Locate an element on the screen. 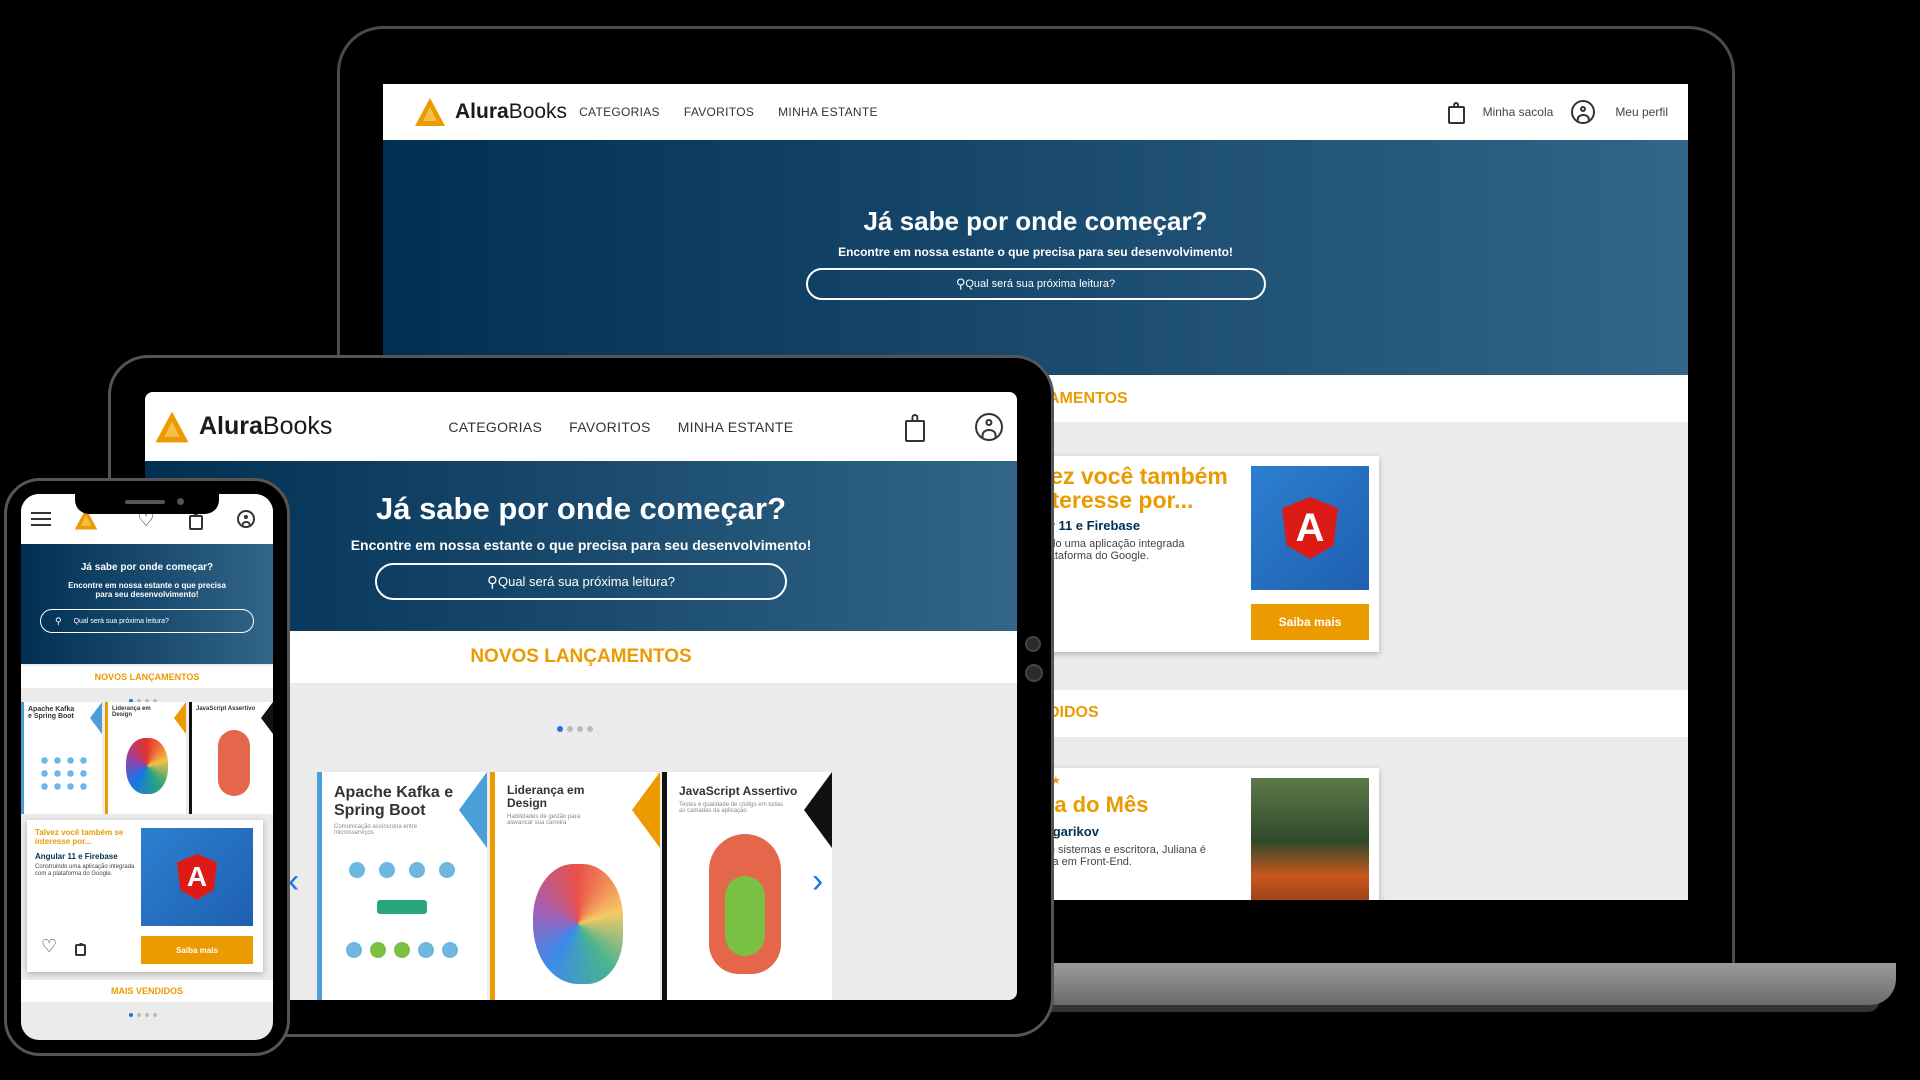 This screenshot has width=1920, height=1080. bag-label: Minha sacola is located at coordinates (1518, 112).